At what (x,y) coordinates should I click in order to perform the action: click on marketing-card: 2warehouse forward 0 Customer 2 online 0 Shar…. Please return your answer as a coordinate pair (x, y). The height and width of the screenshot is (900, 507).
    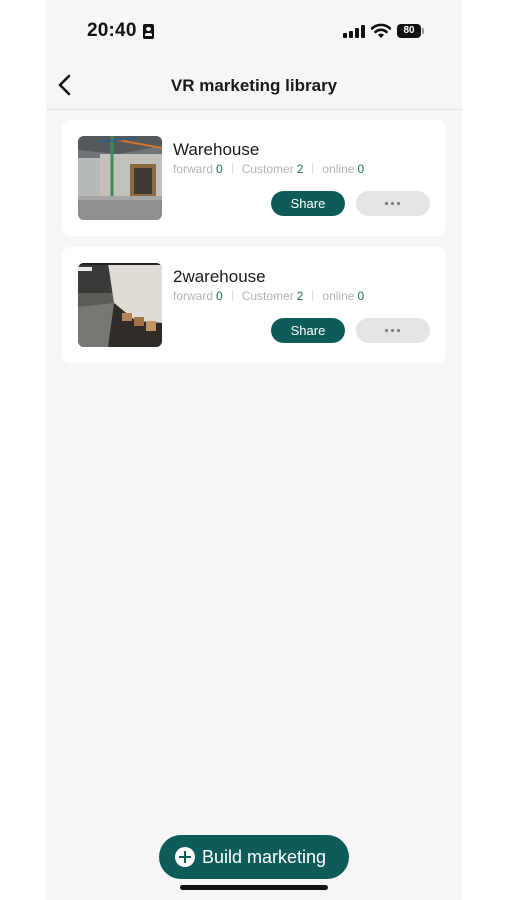
    Looking at the image, I should click on (254, 305).